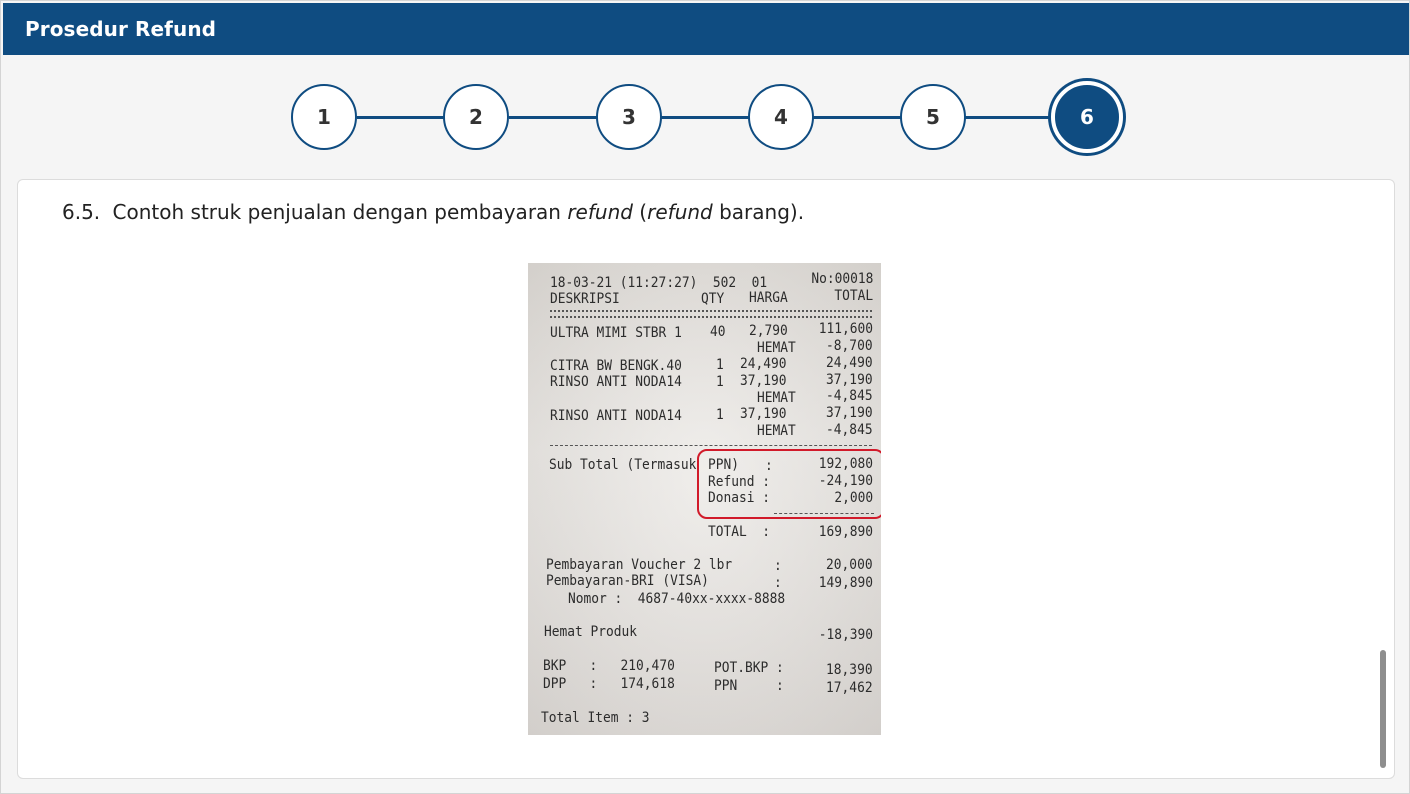 This screenshot has width=1410, height=794. I want to click on receipt-total-item: Total Item : 3, so click(595, 718).